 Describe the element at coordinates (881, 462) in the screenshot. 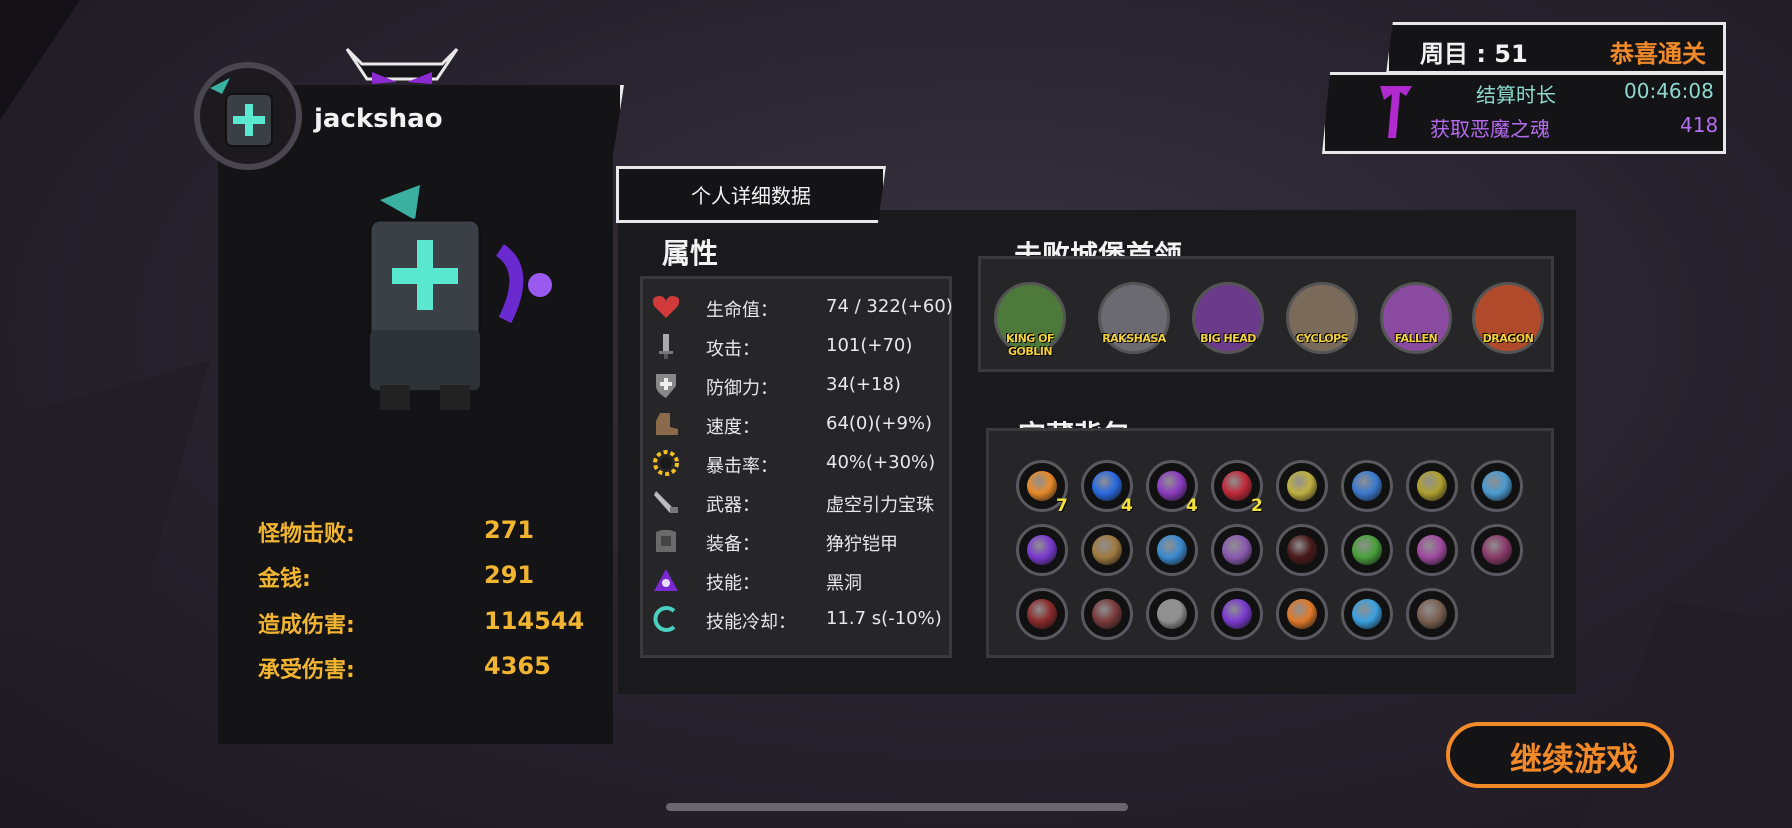

I see `attr-value: 40%(+30%)` at that location.